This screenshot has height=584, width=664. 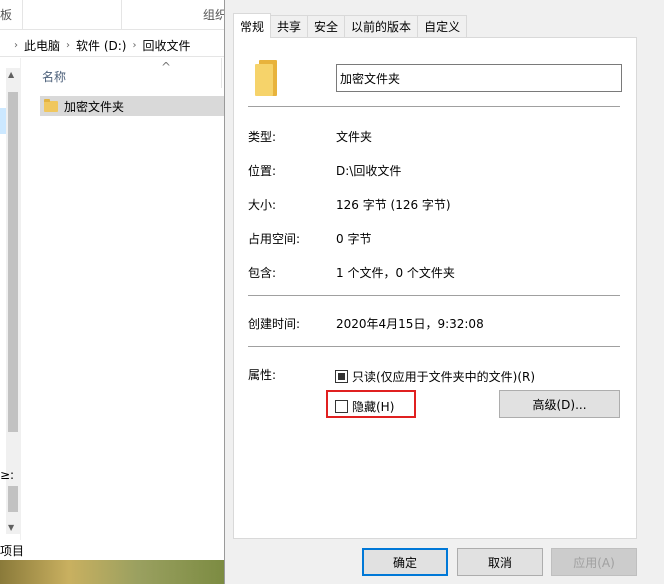 I want to click on readonly-checkbox: 只读(仅应用于文件夹中的文件)(R), so click(x=435, y=376).